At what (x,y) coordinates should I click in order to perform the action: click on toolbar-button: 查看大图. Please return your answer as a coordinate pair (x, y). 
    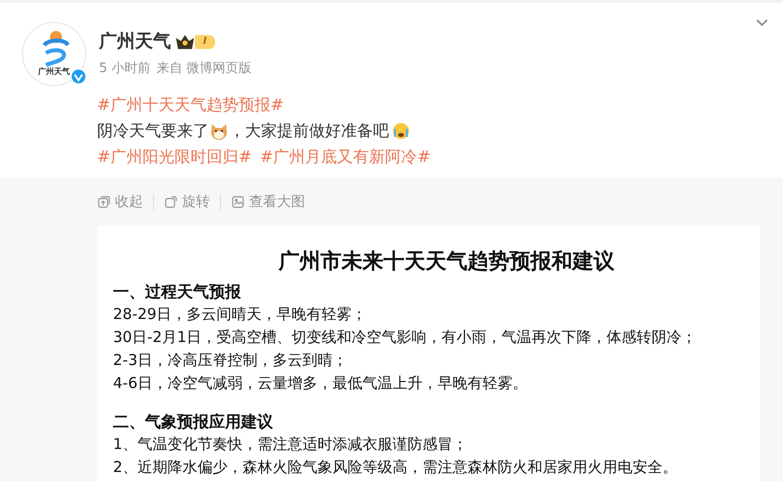
    Looking at the image, I should click on (268, 202).